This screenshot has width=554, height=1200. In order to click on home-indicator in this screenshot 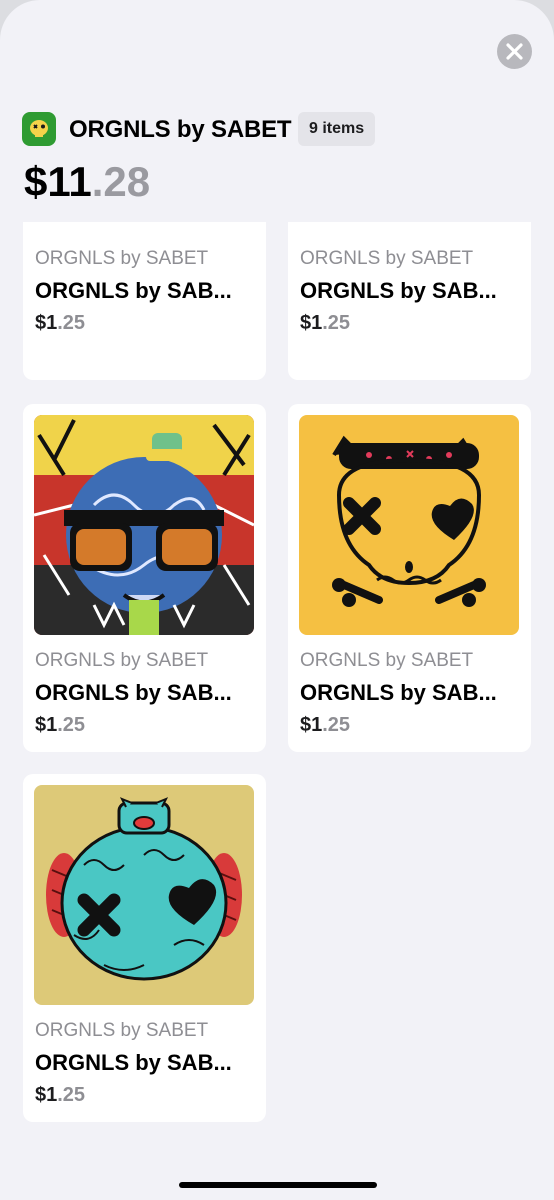, I will do `click(278, 1185)`.